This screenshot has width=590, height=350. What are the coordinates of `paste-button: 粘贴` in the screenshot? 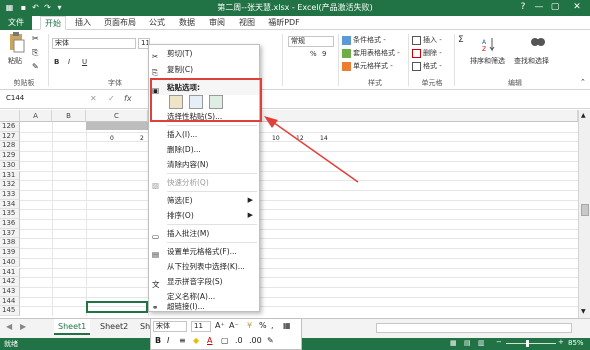 It's located at (15, 61).